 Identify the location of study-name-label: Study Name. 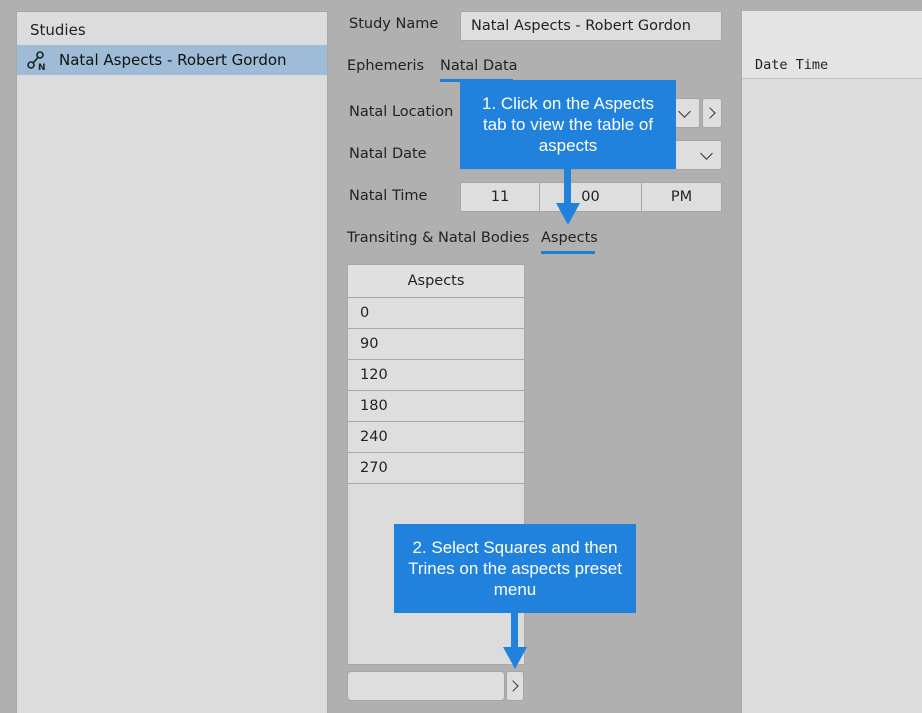
(394, 24).